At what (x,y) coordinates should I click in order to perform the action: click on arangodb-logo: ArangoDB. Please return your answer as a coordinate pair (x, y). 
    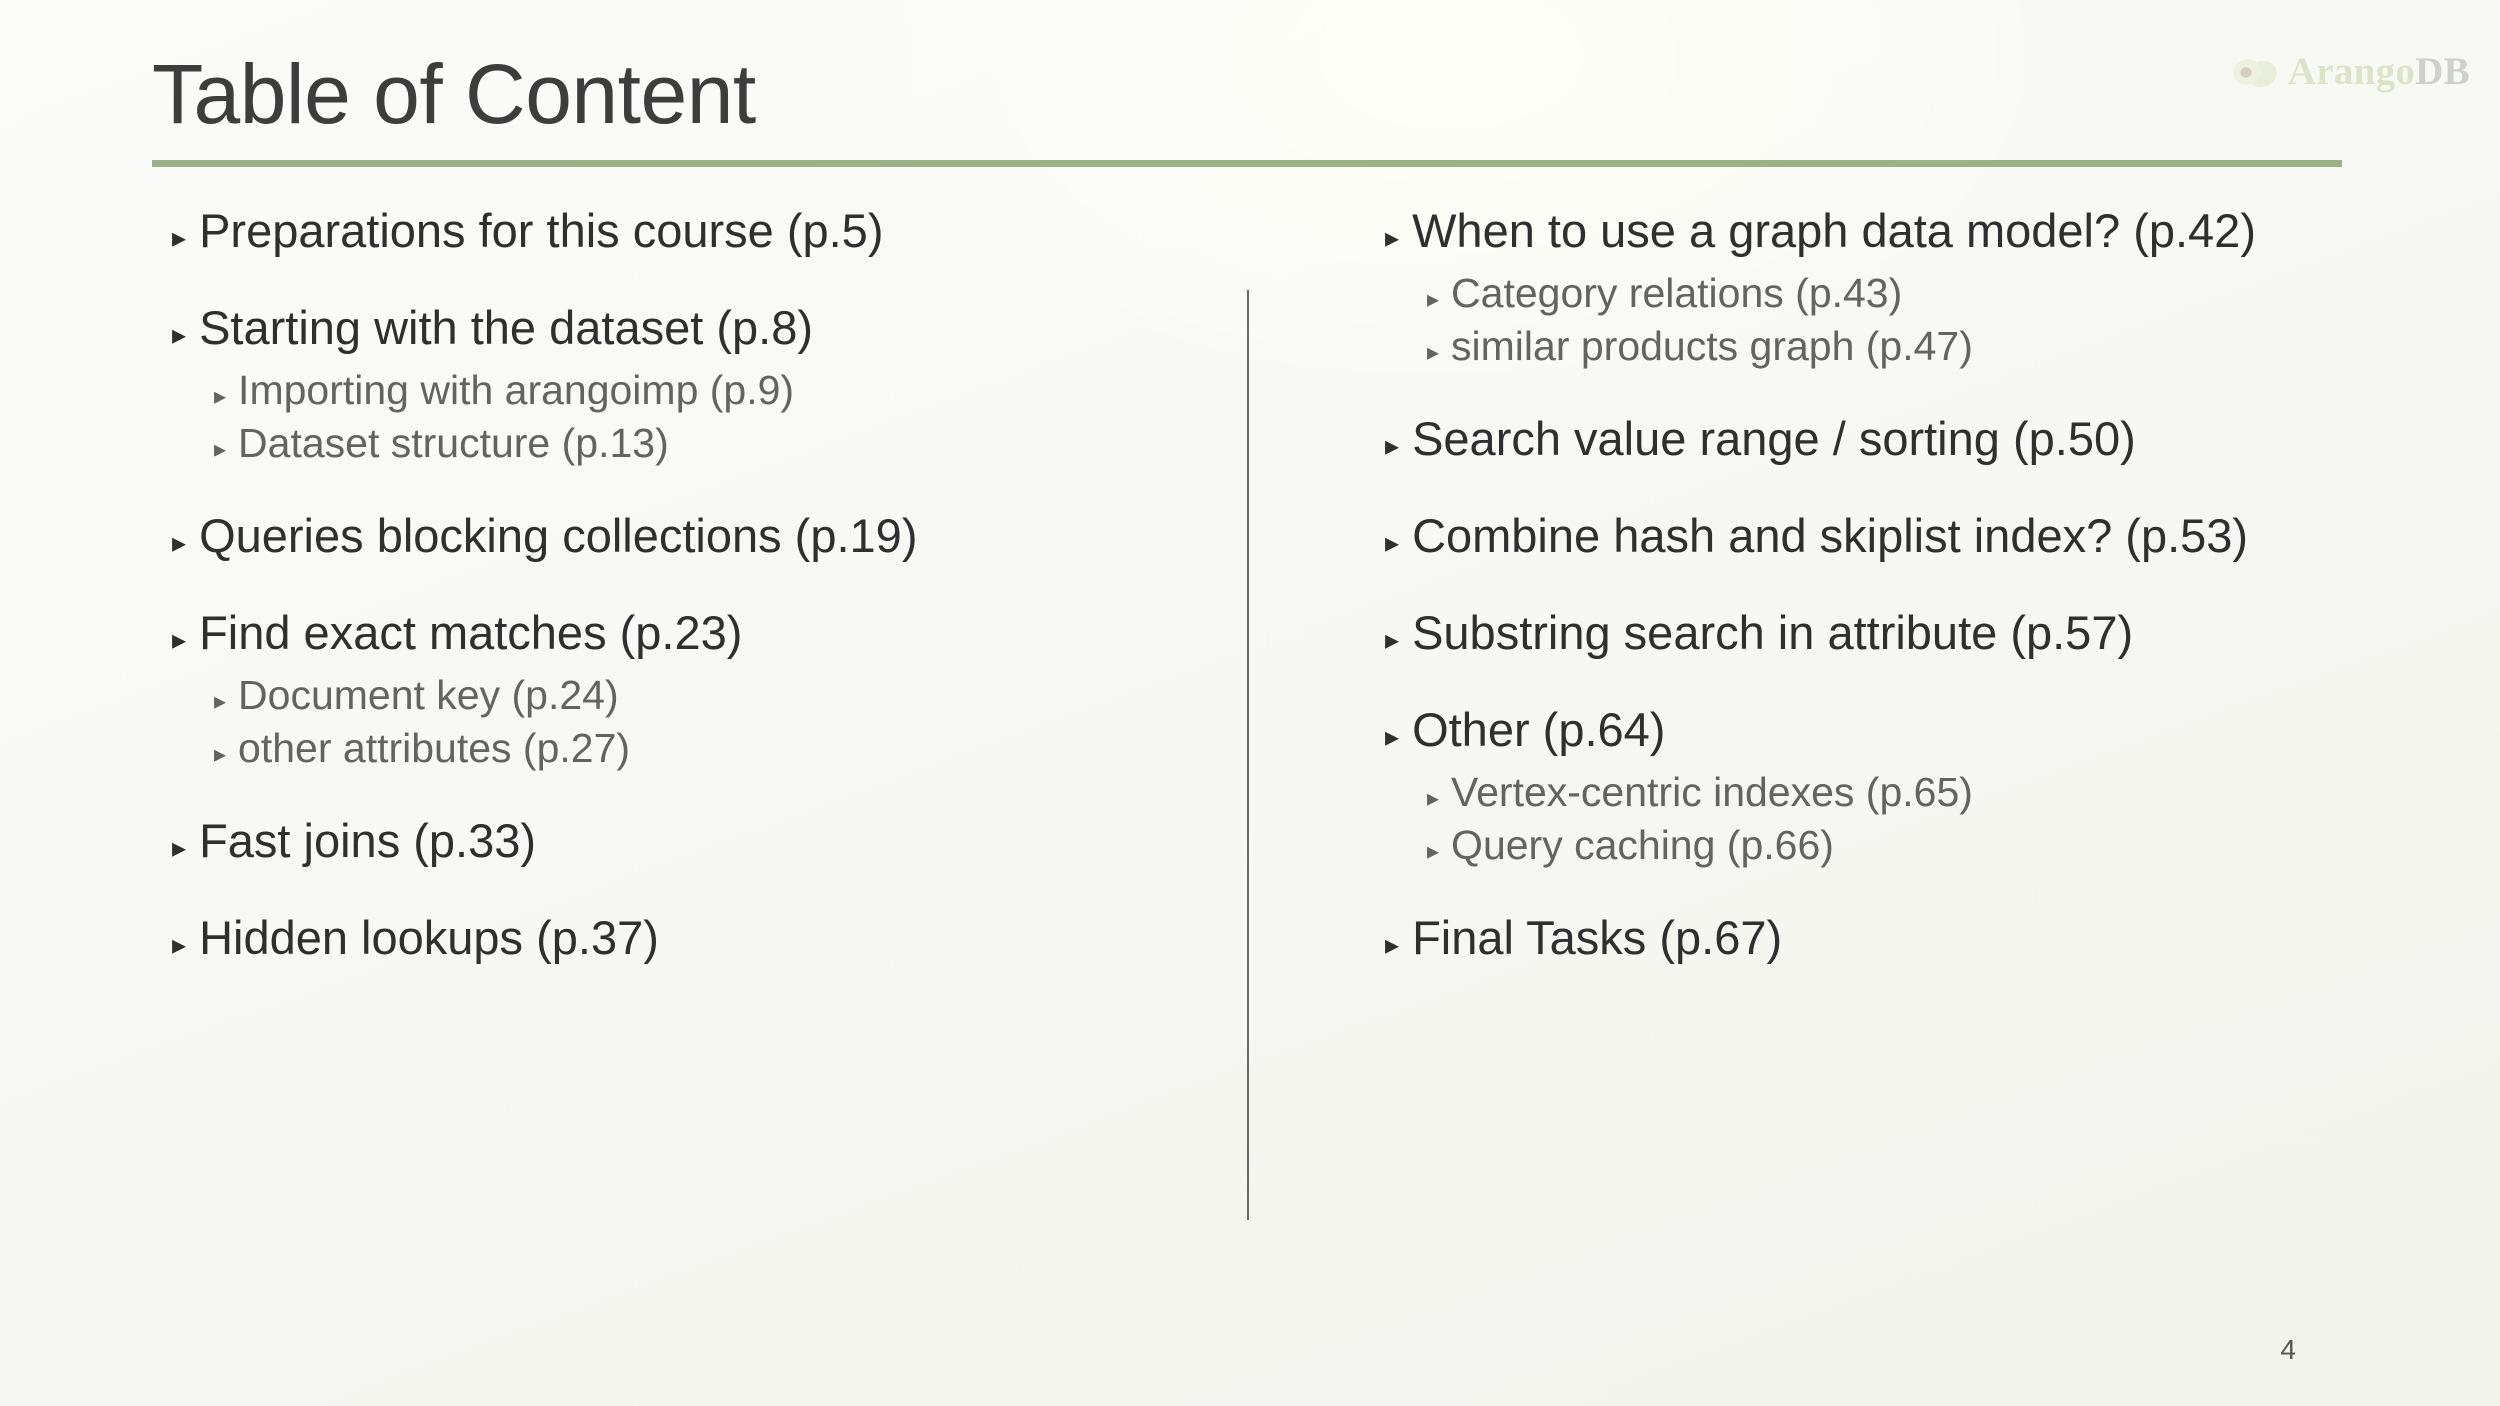
    Looking at the image, I should click on (2350, 71).